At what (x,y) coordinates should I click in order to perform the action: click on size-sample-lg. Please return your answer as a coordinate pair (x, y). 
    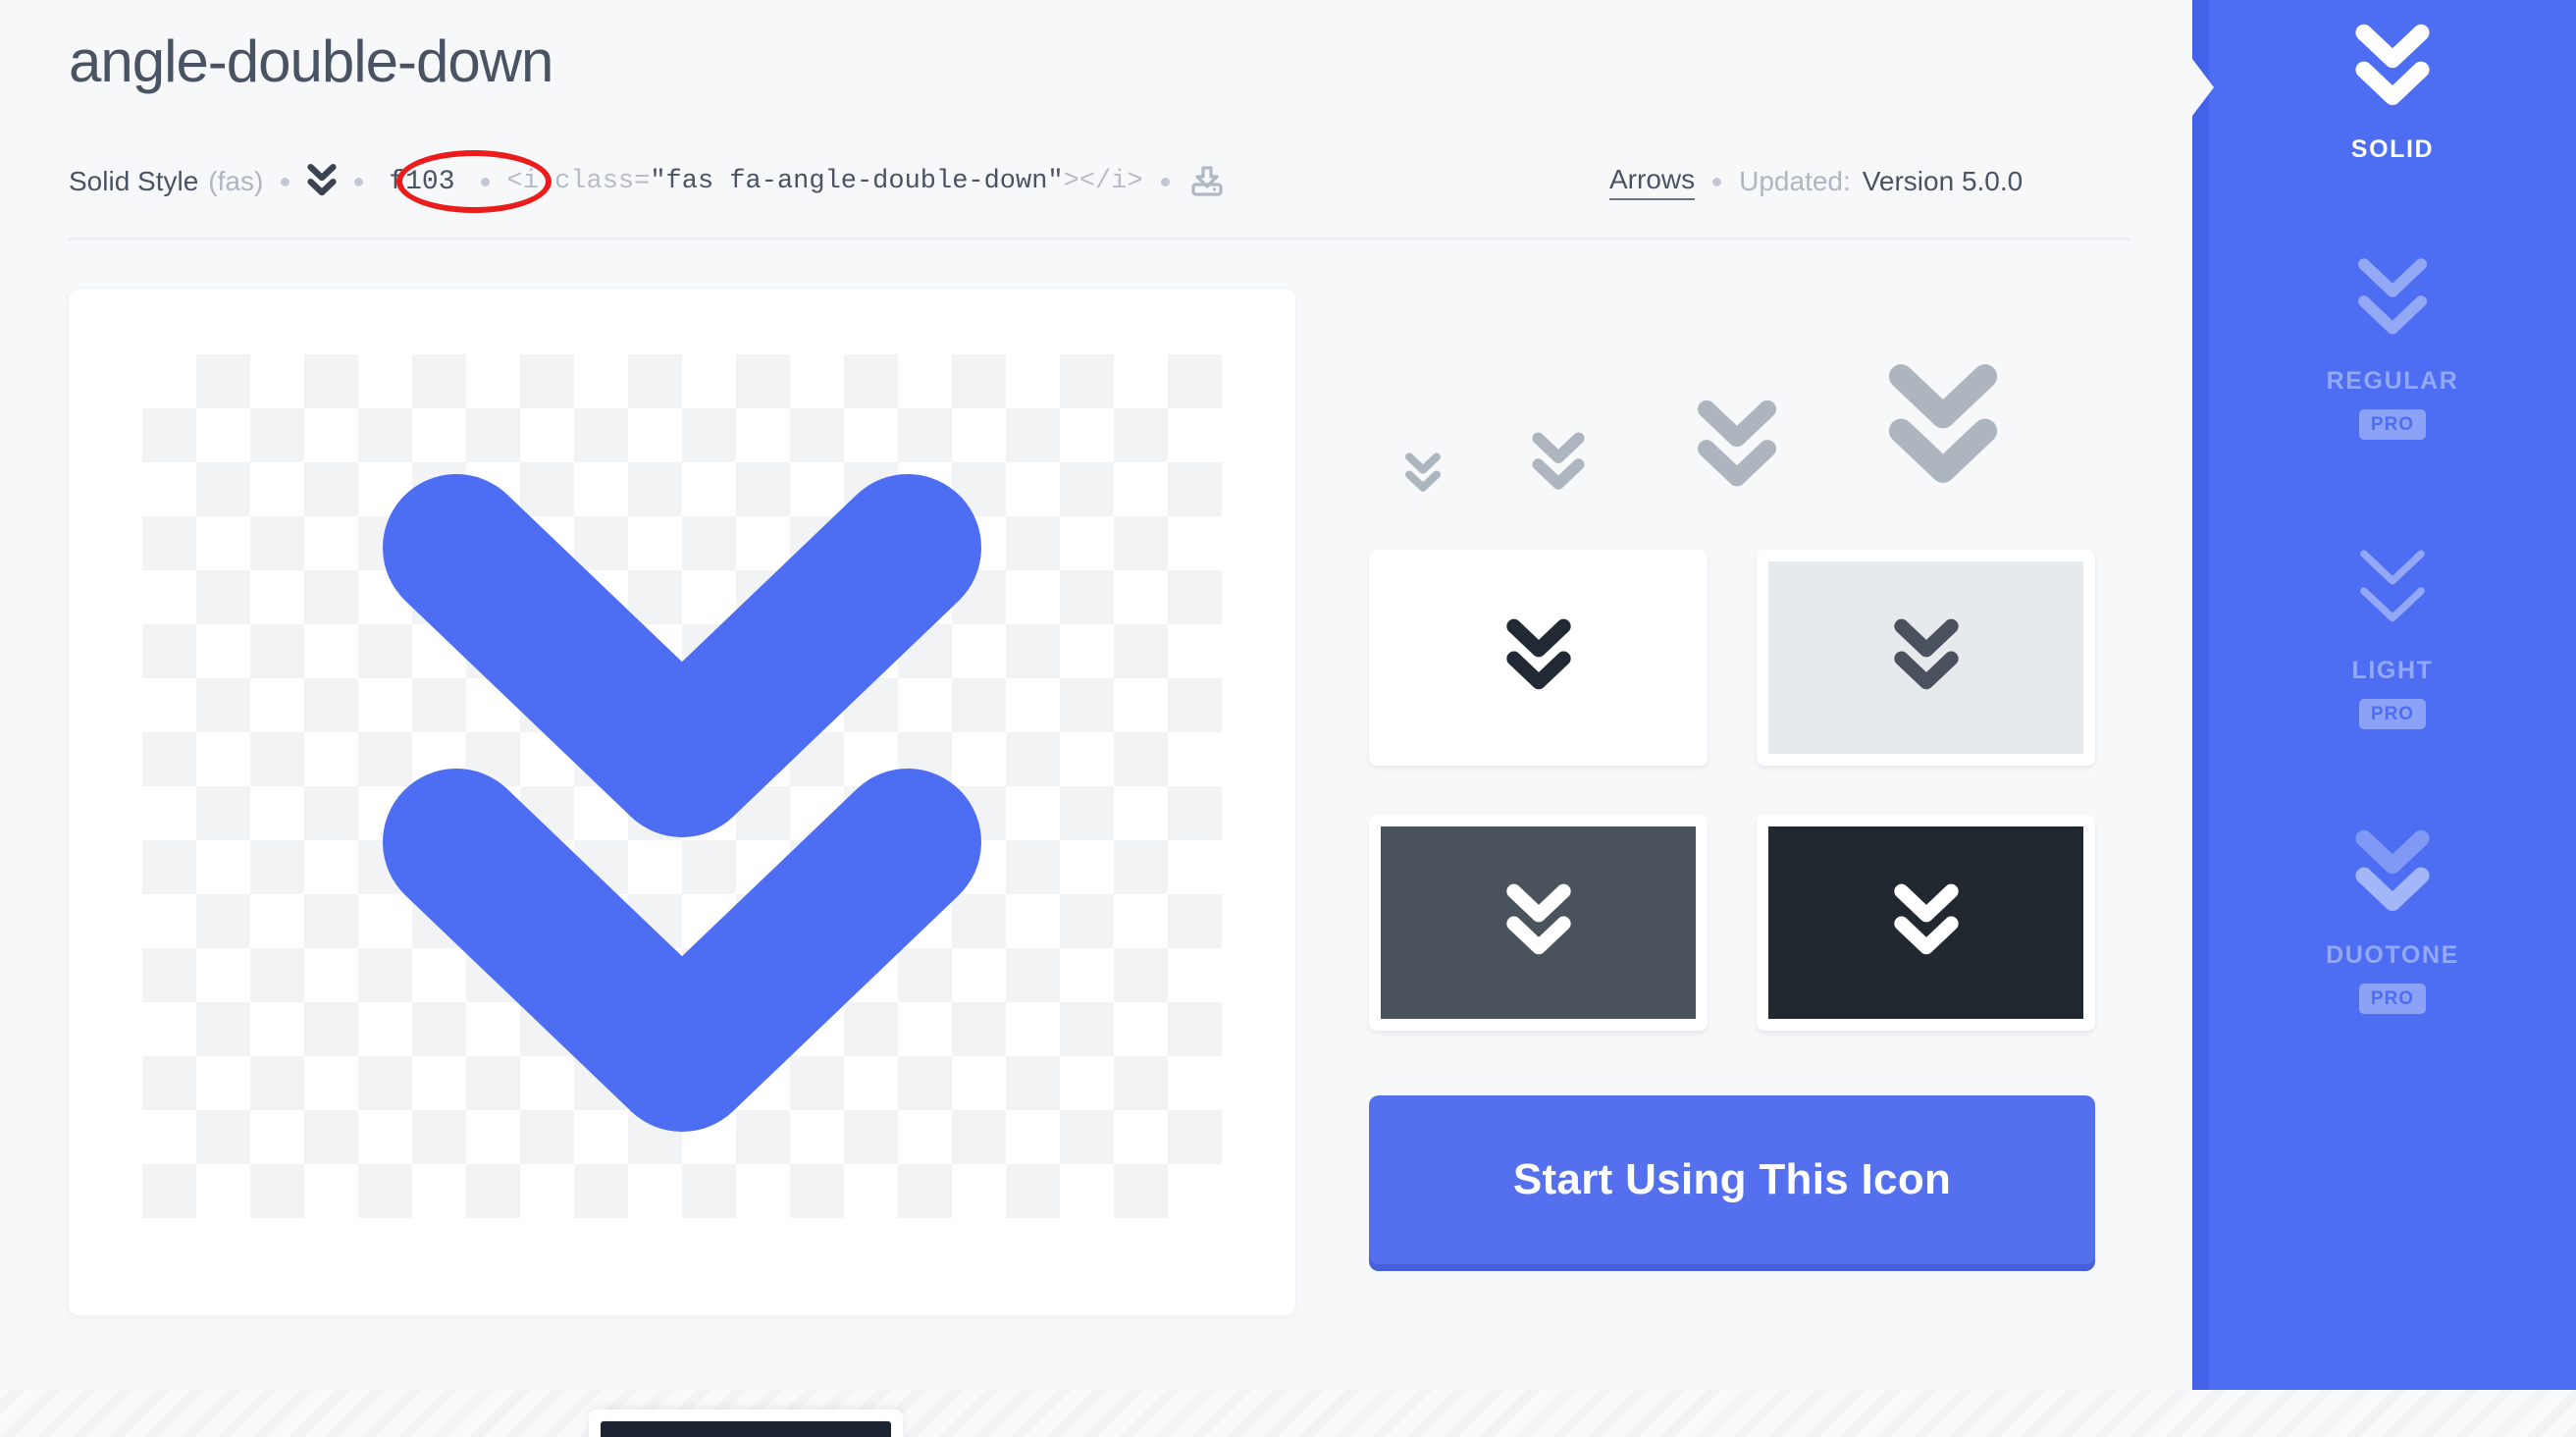
    Looking at the image, I should click on (1943, 430).